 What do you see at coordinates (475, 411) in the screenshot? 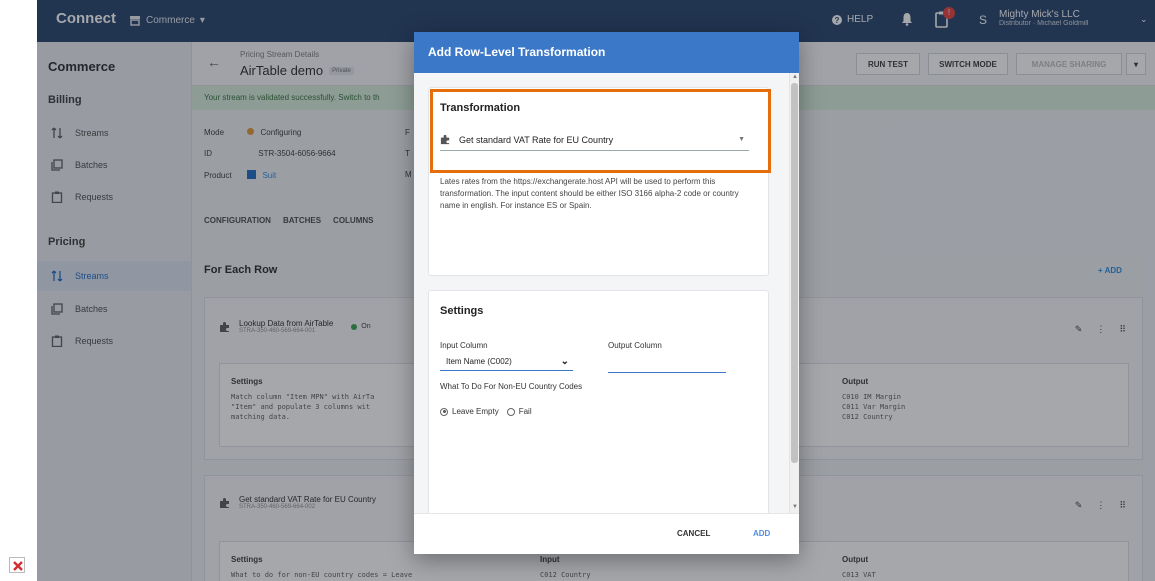
I see `radio-leave-empty-label: Leave Empty` at bounding box center [475, 411].